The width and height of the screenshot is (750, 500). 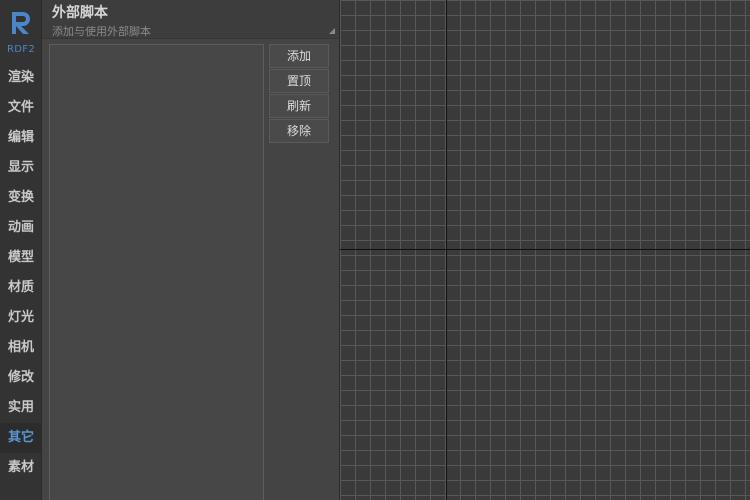 I want to click on sidebar-item-assets: 素材, so click(x=21, y=468).